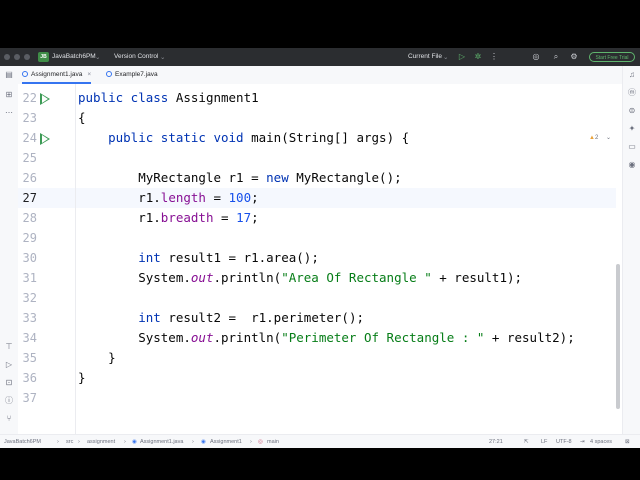  What do you see at coordinates (9, 113) in the screenshot?
I see `more-tools-icon: ⋯` at bounding box center [9, 113].